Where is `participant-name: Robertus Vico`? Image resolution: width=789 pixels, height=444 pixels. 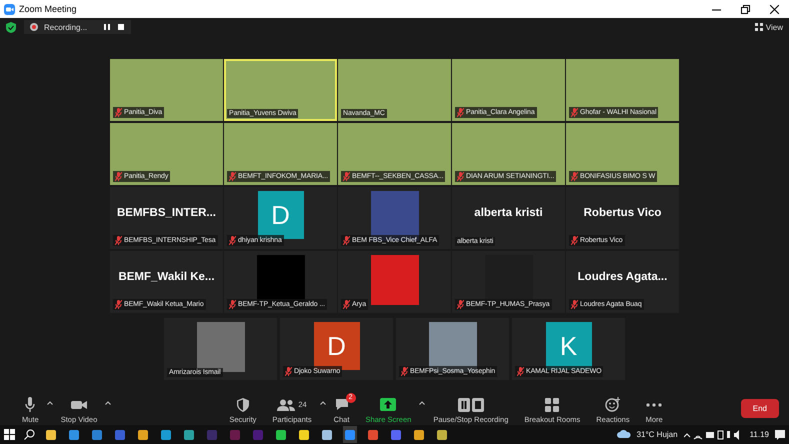
participant-name: Robertus Vico is located at coordinates (623, 213).